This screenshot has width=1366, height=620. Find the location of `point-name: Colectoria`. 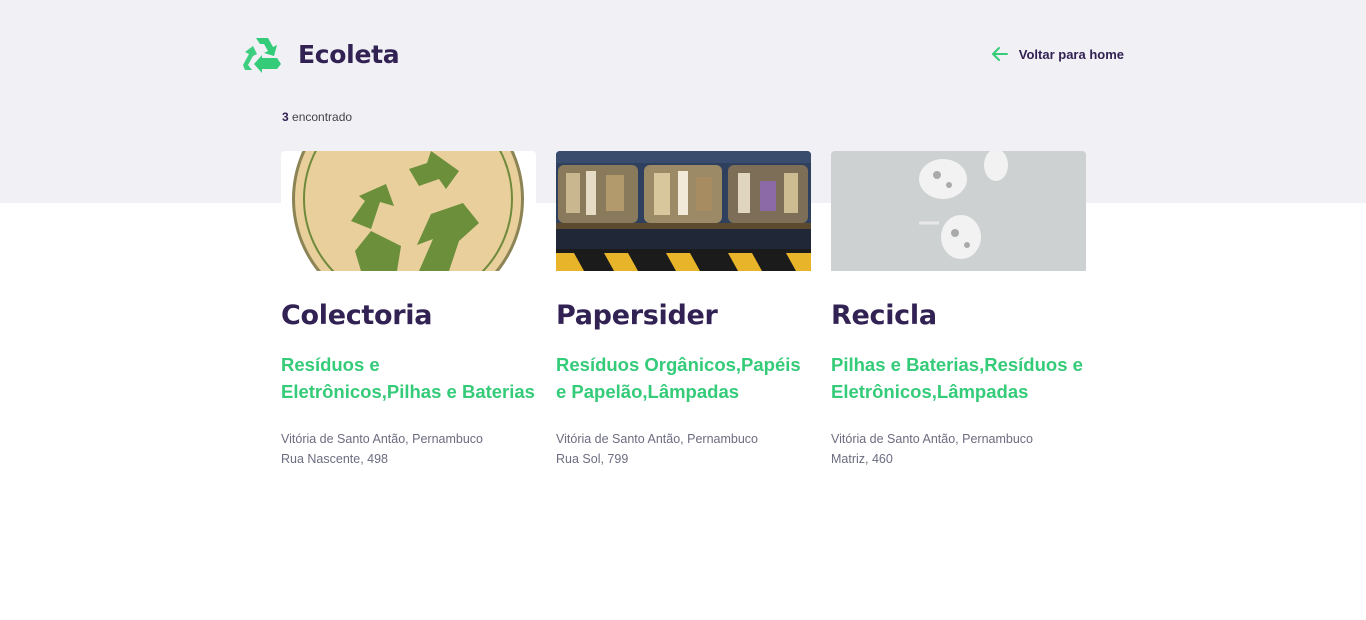

point-name: Colectoria is located at coordinates (357, 315).